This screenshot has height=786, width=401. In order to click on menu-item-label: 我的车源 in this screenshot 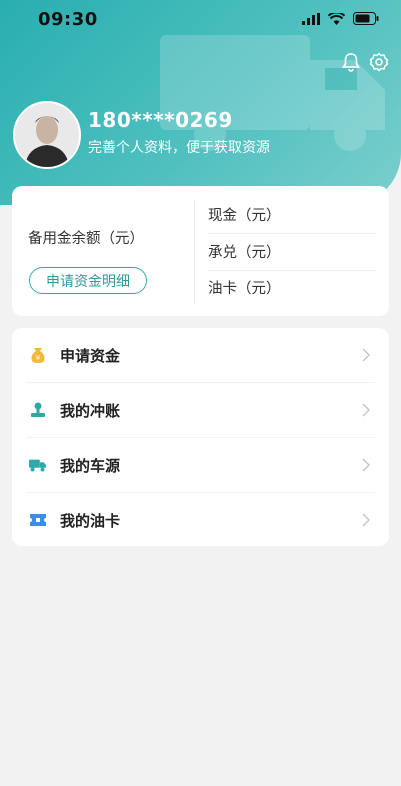, I will do `click(90, 465)`.